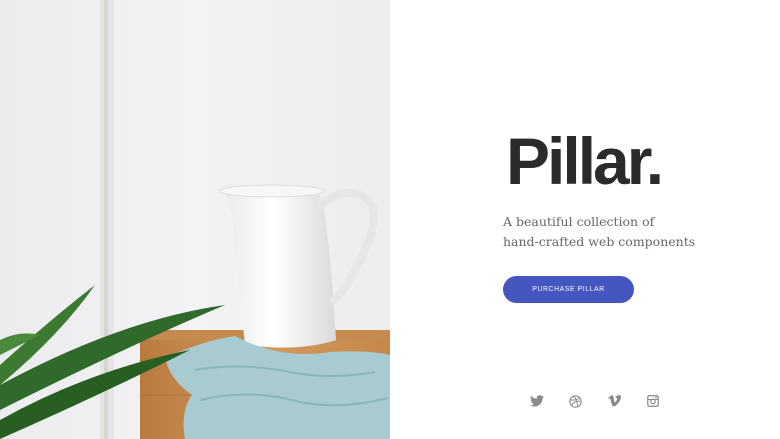 This screenshot has height=439, width=780. What do you see at coordinates (666, 402) in the screenshot?
I see `instagram-link` at bounding box center [666, 402].